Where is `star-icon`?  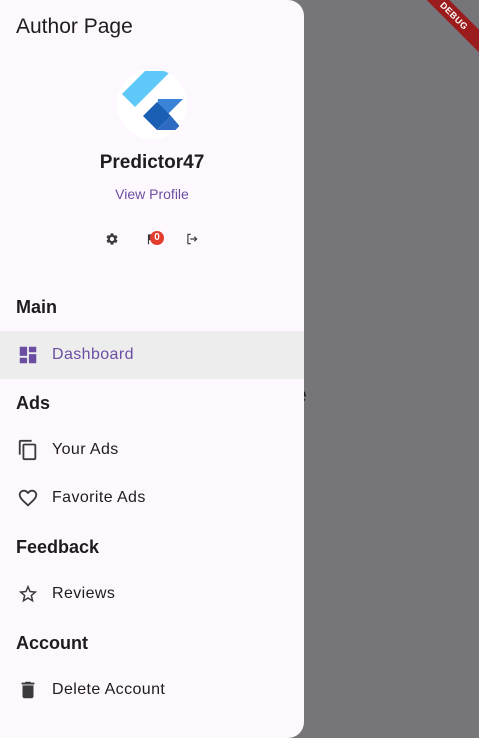 star-icon is located at coordinates (28, 594).